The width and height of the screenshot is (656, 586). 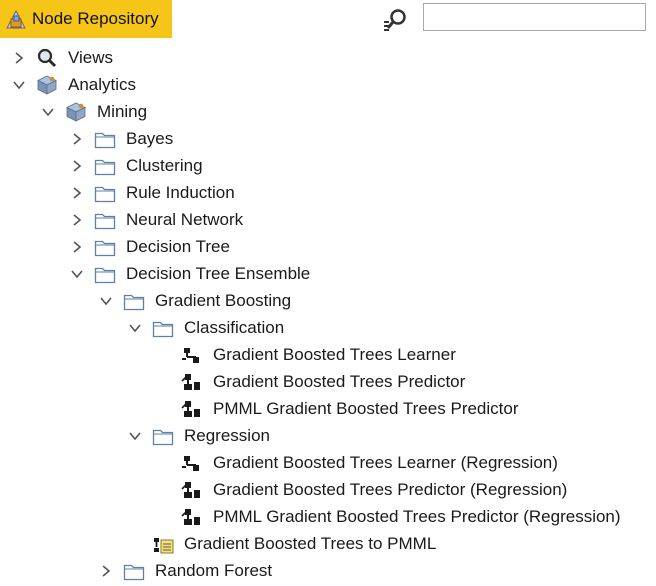 What do you see at coordinates (328, 328) in the screenshot?
I see `tree-item: Classification` at bounding box center [328, 328].